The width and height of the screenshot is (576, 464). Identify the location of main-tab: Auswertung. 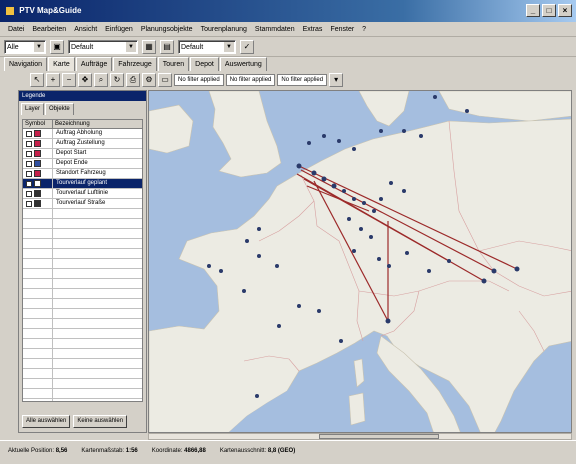
(243, 64).